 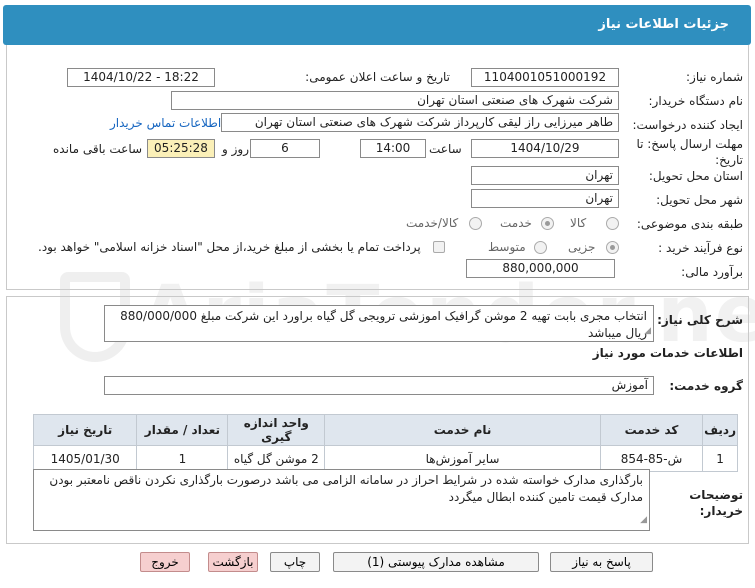 What do you see at coordinates (721, 511) in the screenshot?
I see `buyer-notes-label-2: خریدار:` at bounding box center [721, 511].